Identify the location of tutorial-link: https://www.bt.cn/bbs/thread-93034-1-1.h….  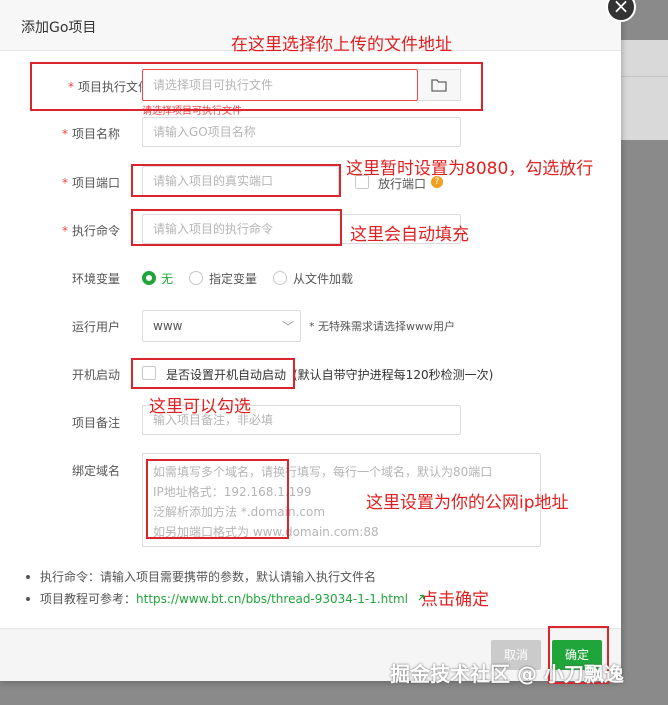
(272, 599).